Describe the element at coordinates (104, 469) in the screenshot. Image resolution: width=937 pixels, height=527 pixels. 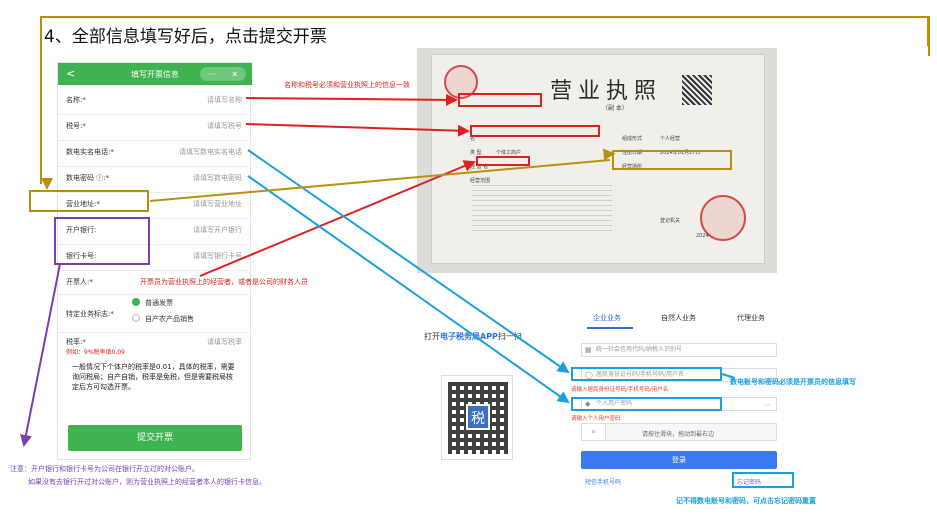
I see `bank-note-line1: 注意：开户银行和银行卡号为公司在银行开立过的对公账户。` at that location.